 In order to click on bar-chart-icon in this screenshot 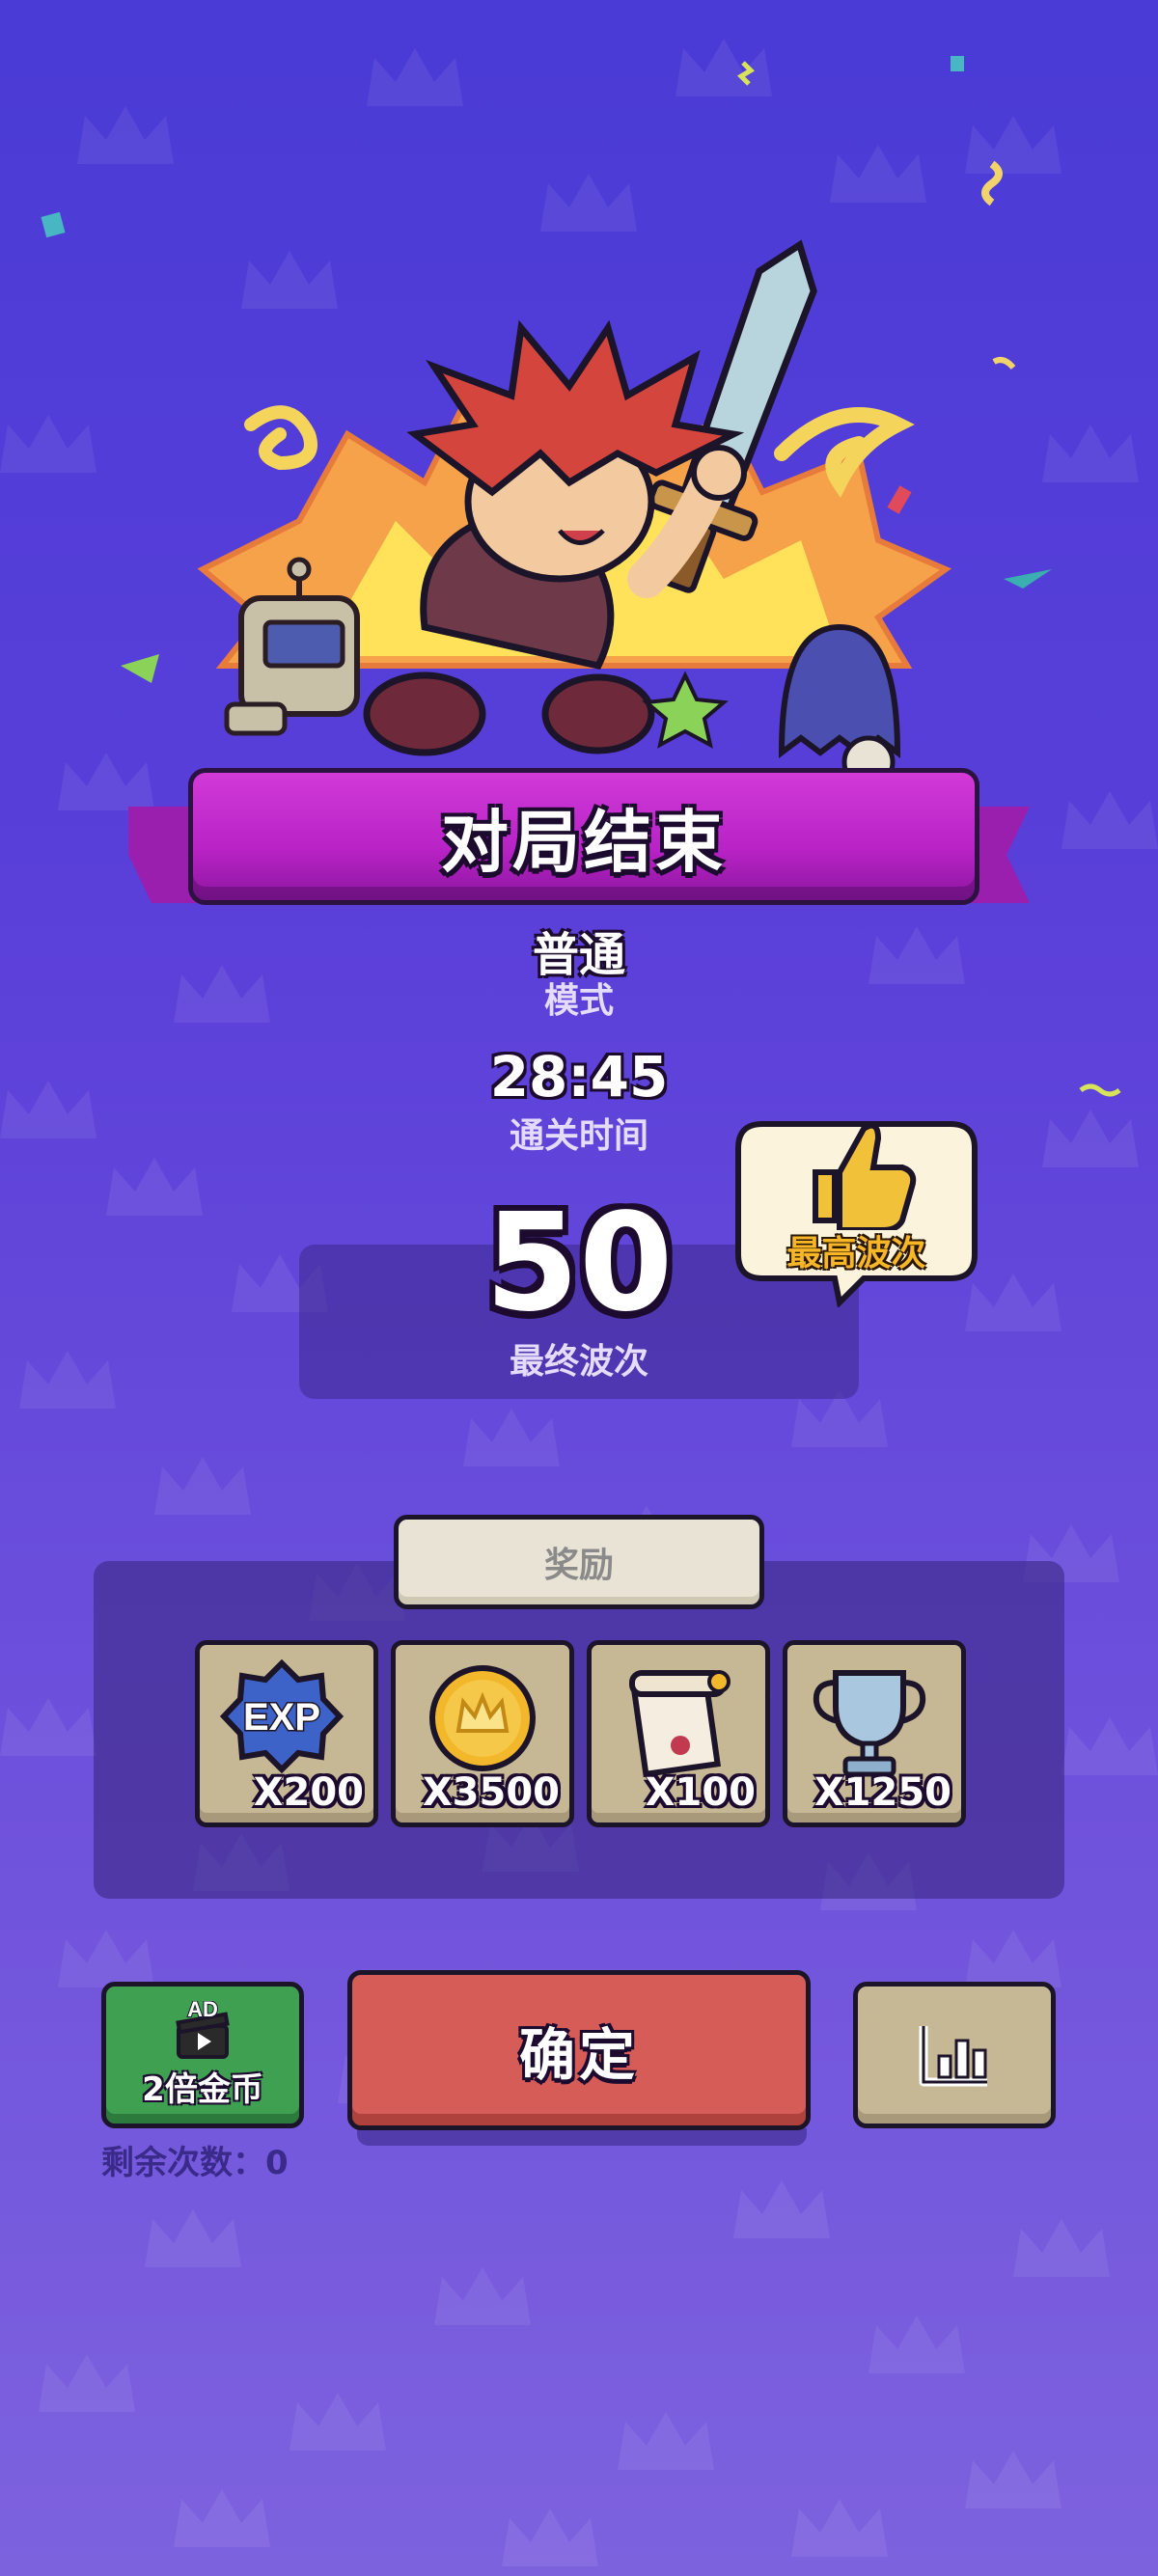, I will do `click(953, 2056)`.